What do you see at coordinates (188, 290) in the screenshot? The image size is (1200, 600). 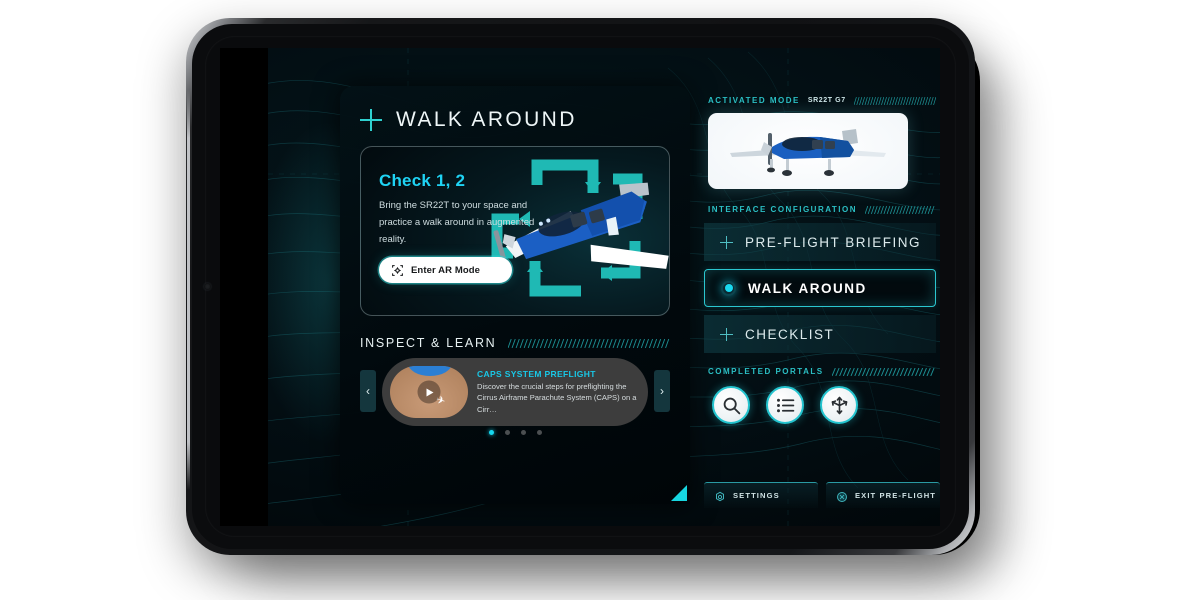 I see `tablet-edge-highlight` at bounding box center [188, 290].